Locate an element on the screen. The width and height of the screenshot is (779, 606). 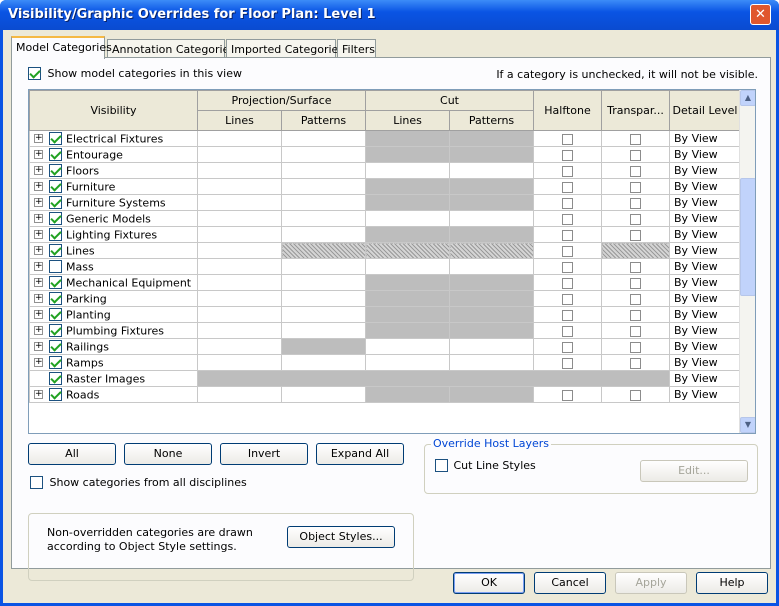
cancel-button: Cancel is located at coordinates (570, 583).